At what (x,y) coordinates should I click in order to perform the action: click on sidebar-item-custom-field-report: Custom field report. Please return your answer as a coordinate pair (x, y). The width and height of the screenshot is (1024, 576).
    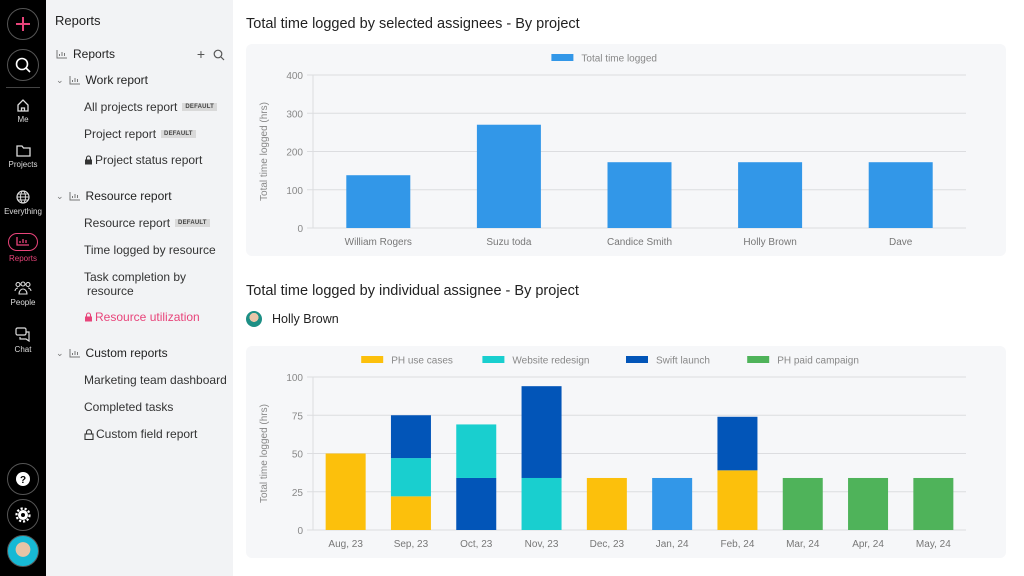
    Looking at the image, I should click on (140, 434).